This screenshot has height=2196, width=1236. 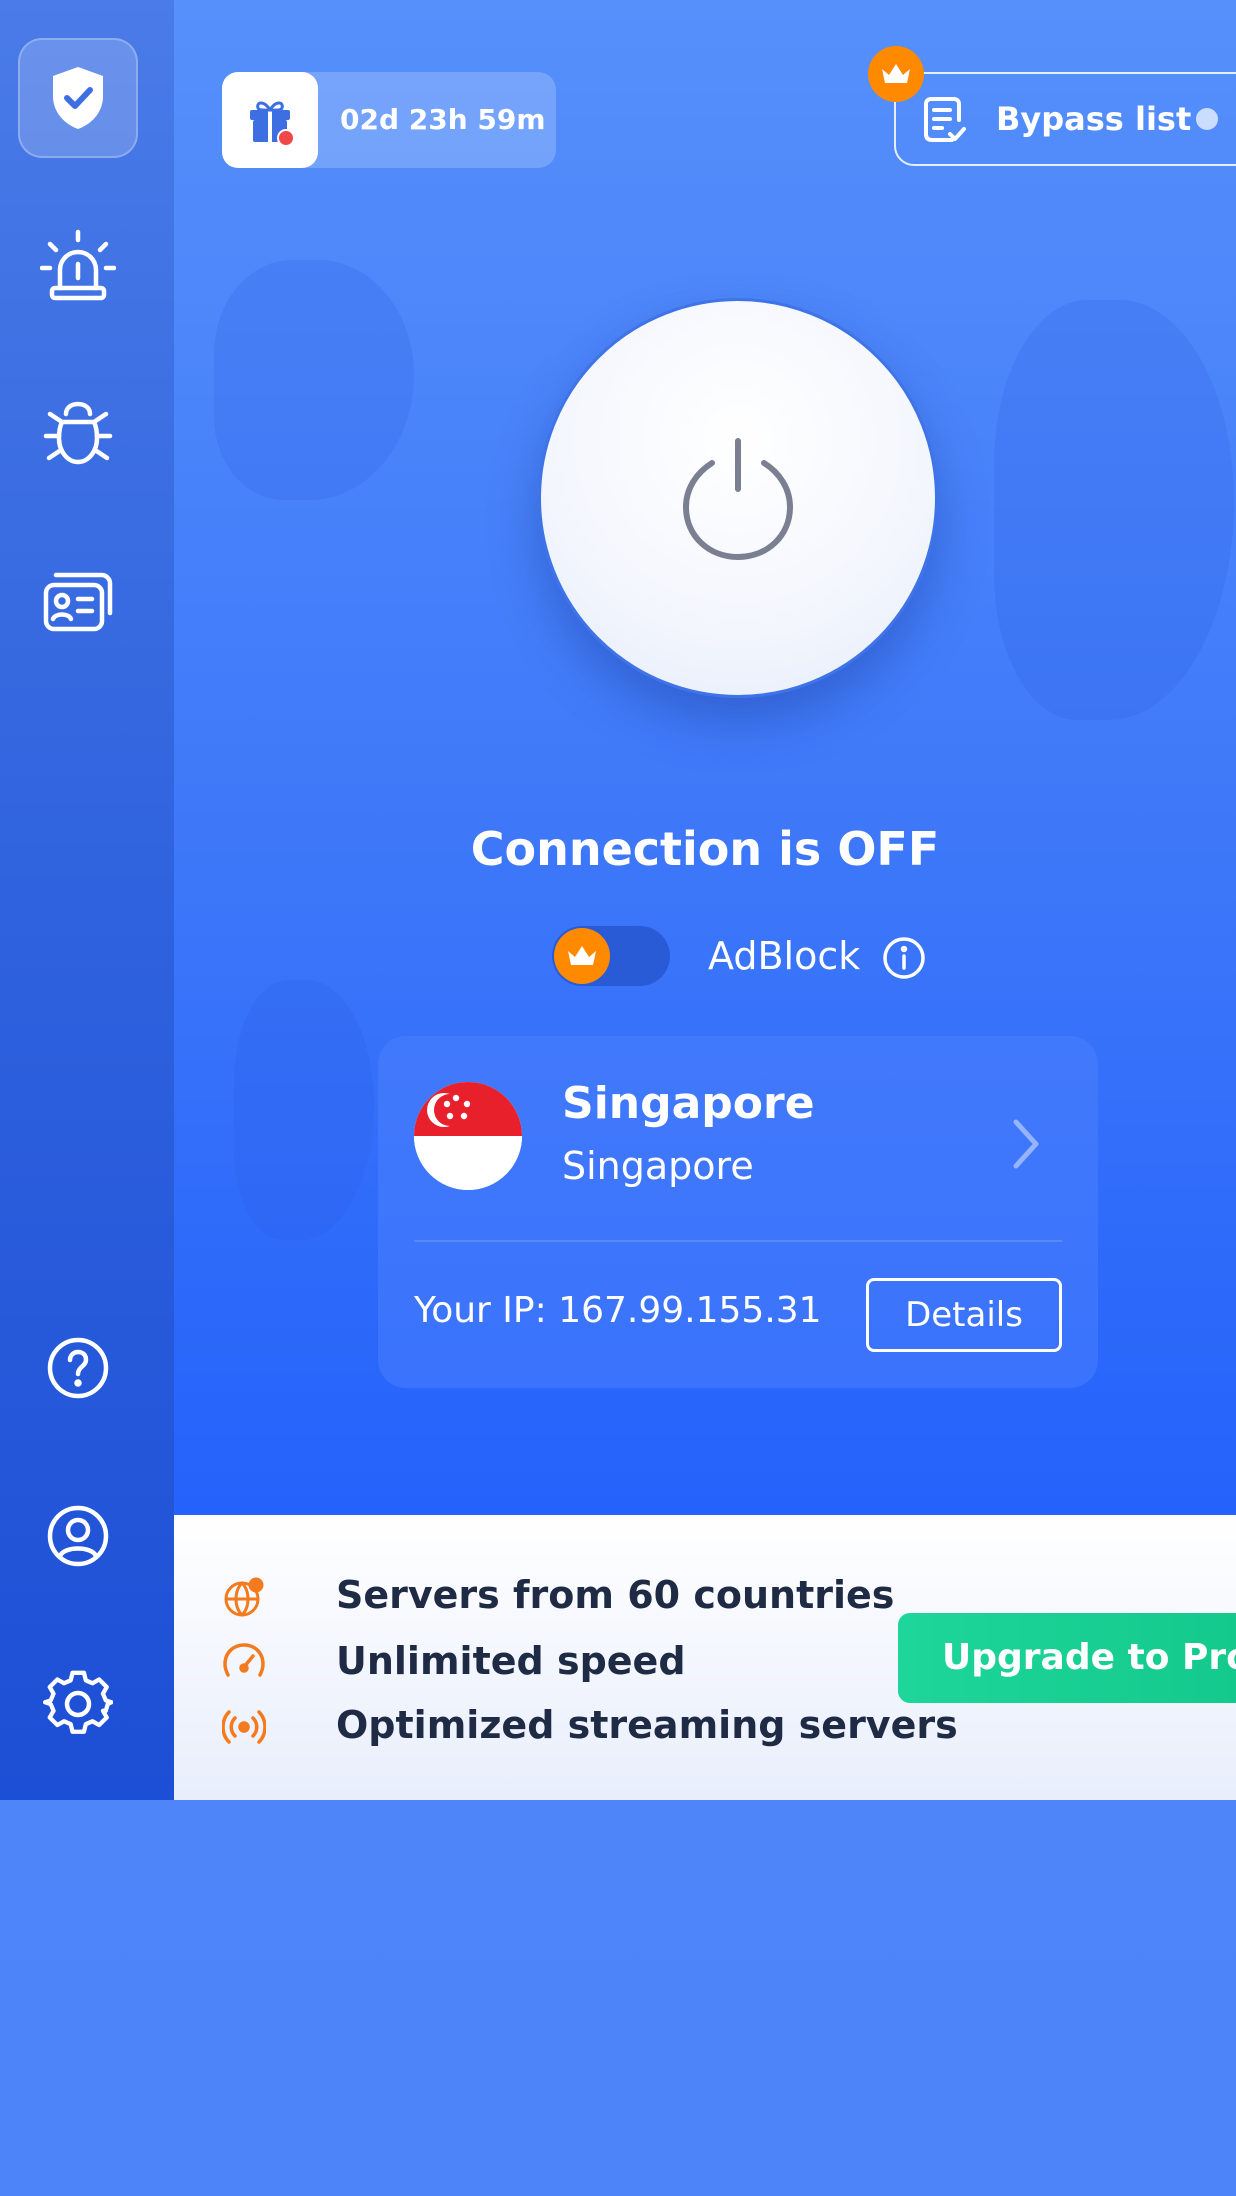 I want to click on toggle-knob, so click(x=582, y=956).